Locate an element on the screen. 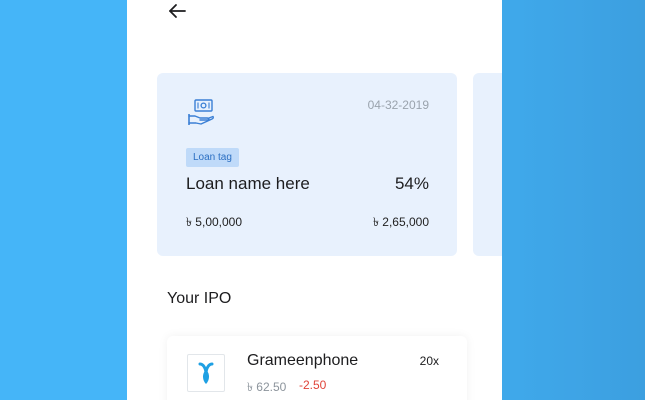 The image size is (645, 400). arrow-left-icon is located at coordinates (177, 11).